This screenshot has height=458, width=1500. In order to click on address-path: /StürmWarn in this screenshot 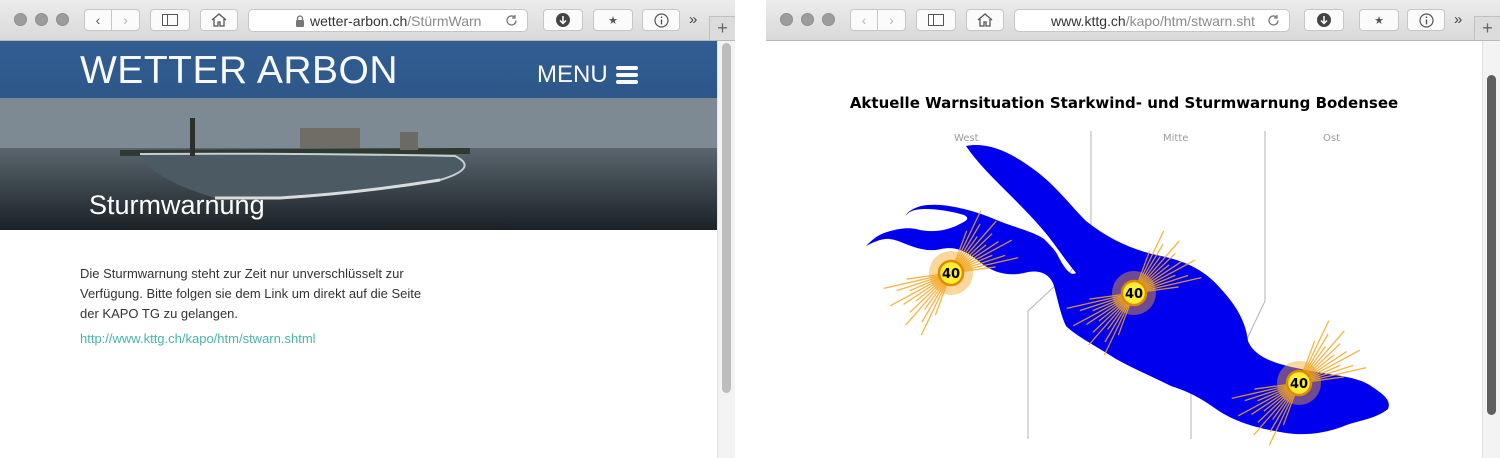, I will do `click(444, 20)`.